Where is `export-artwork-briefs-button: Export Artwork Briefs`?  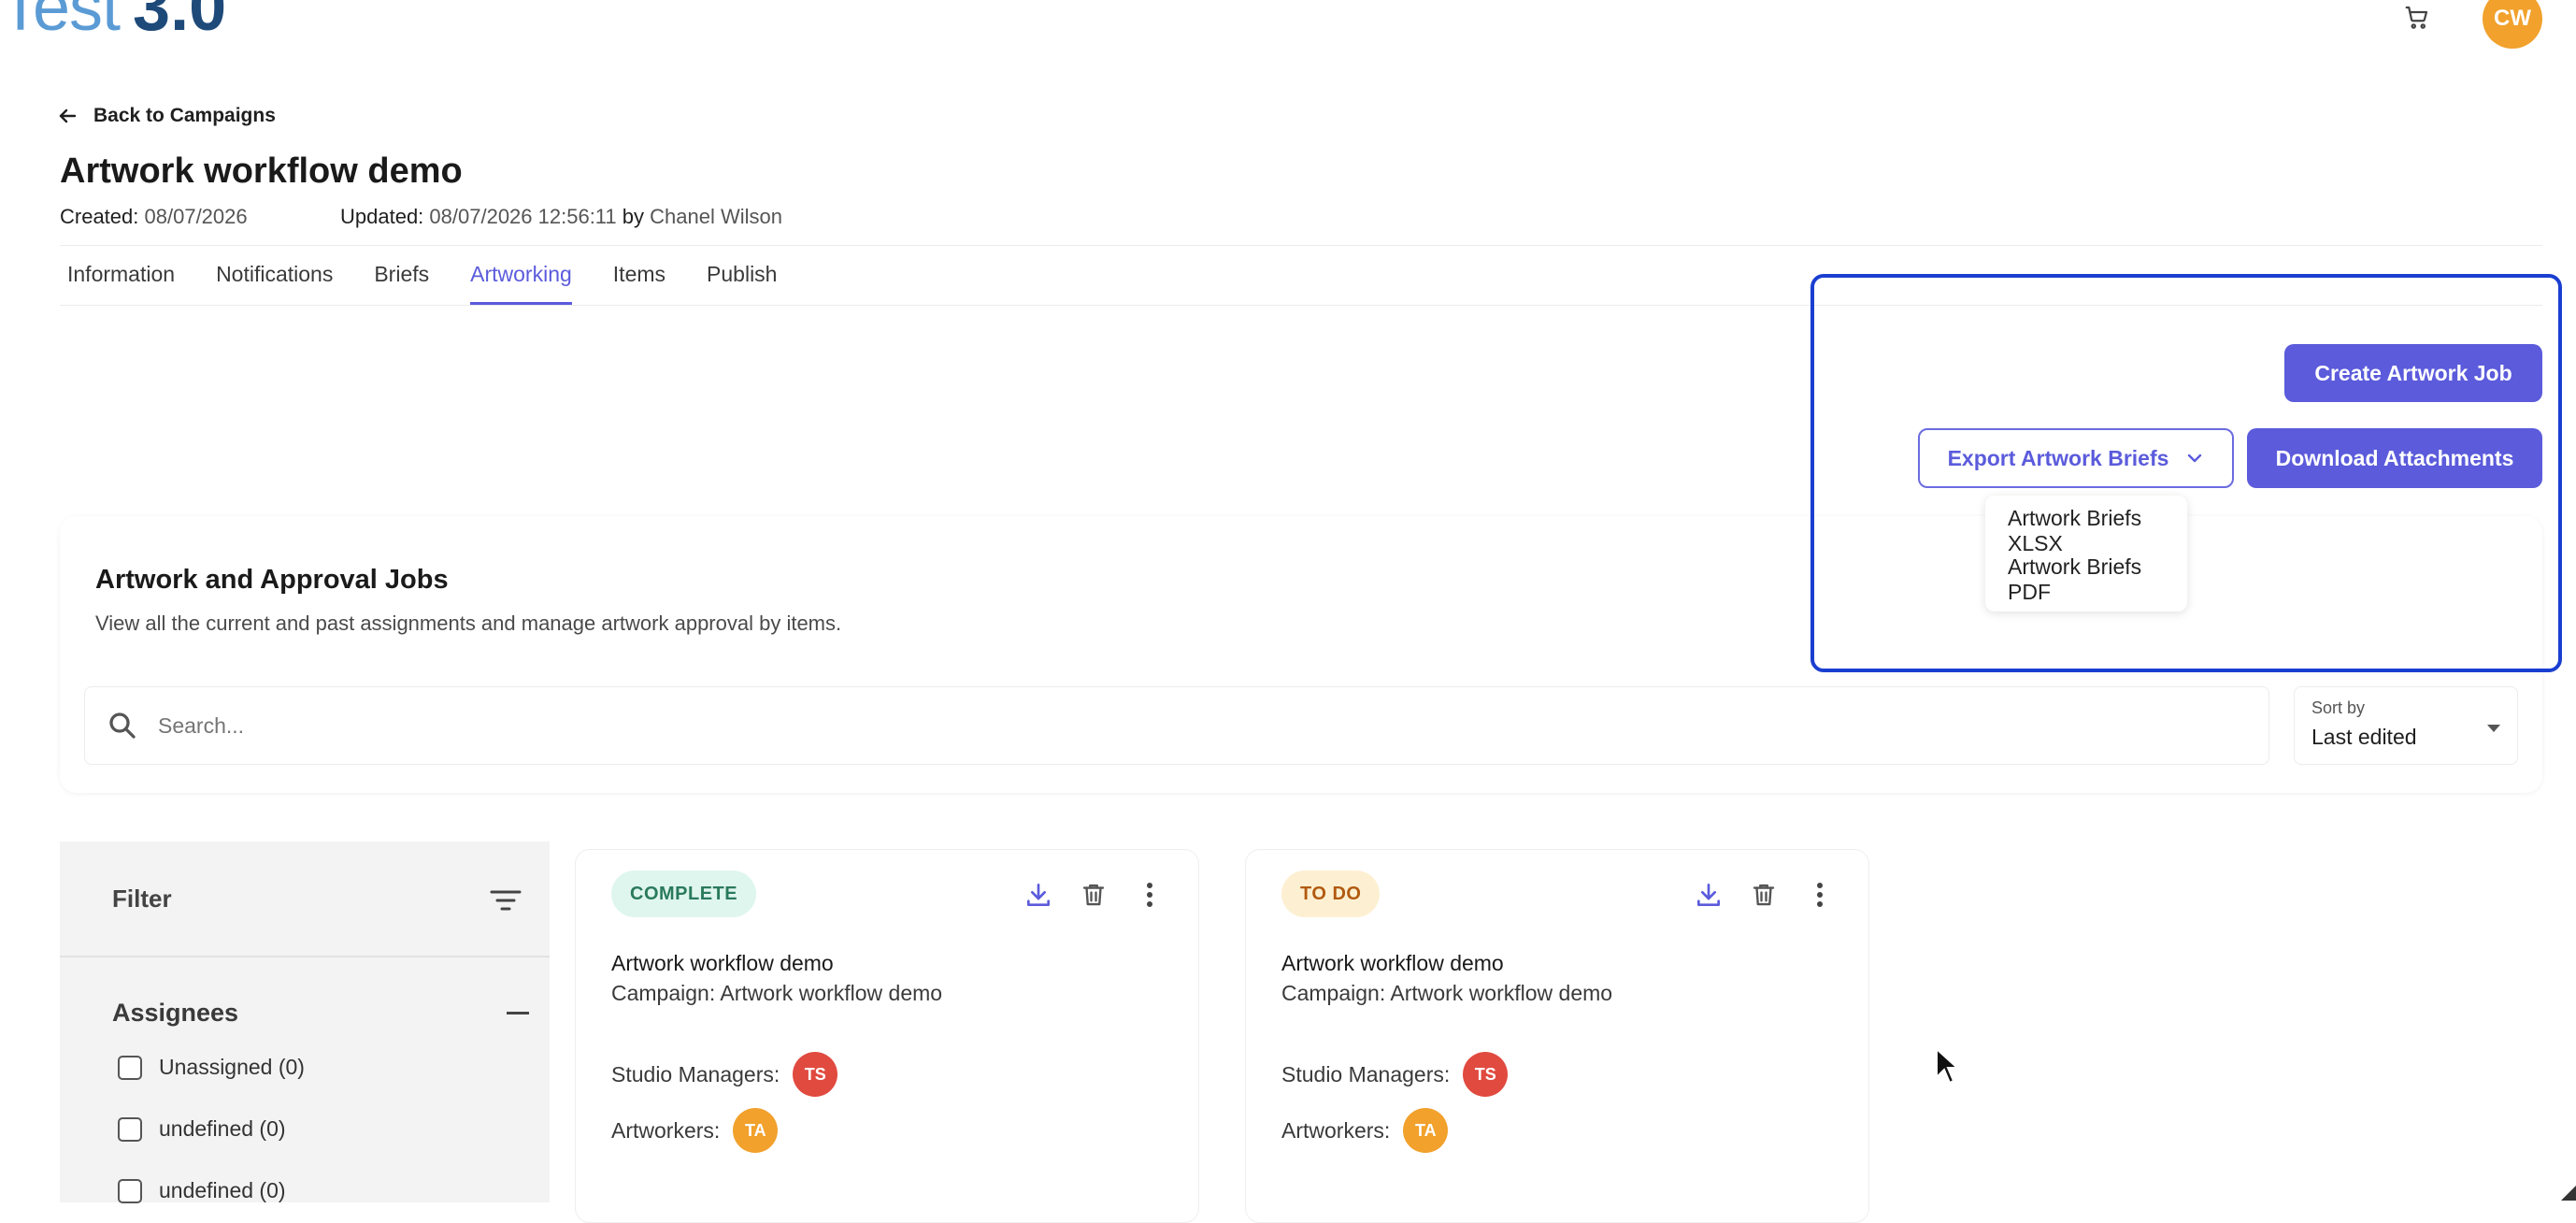 export-artwork-briefs-button: Export Artwork Briefs is located at coordinates (2076, 458).